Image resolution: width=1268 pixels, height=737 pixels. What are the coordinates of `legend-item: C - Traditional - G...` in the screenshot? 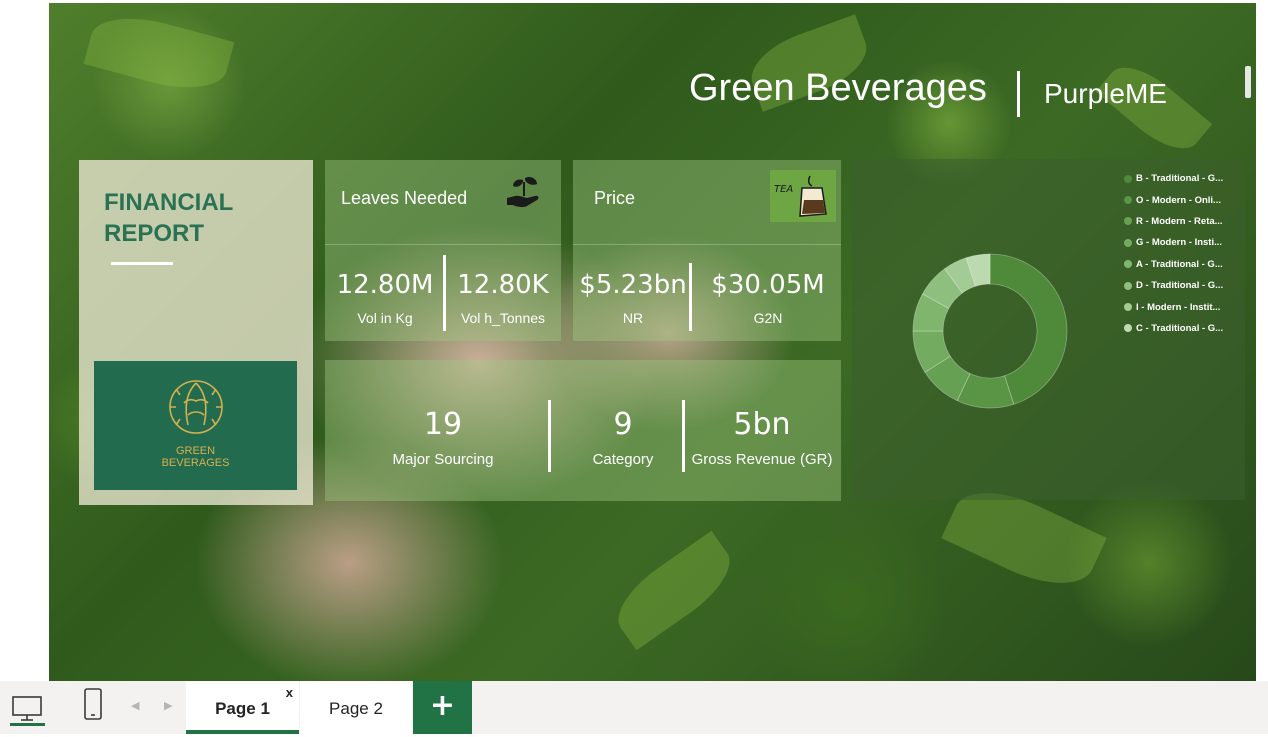 It's located at (1184, 328).